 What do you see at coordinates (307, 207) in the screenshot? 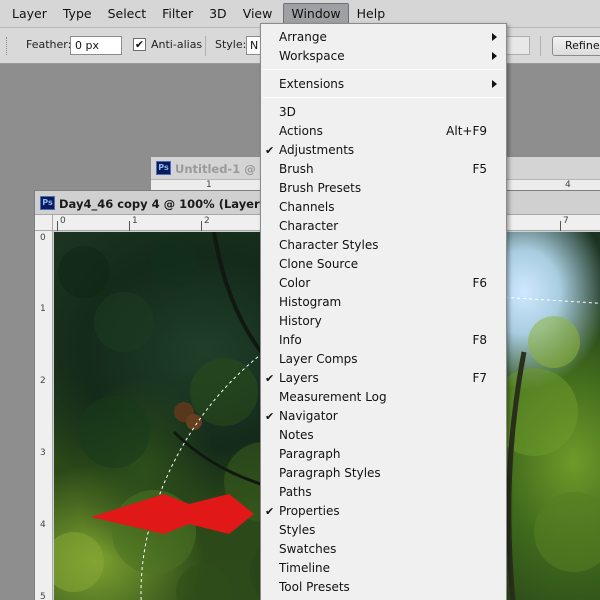
I see `menu-item-label: Channels` at bounding box center [307, 207].